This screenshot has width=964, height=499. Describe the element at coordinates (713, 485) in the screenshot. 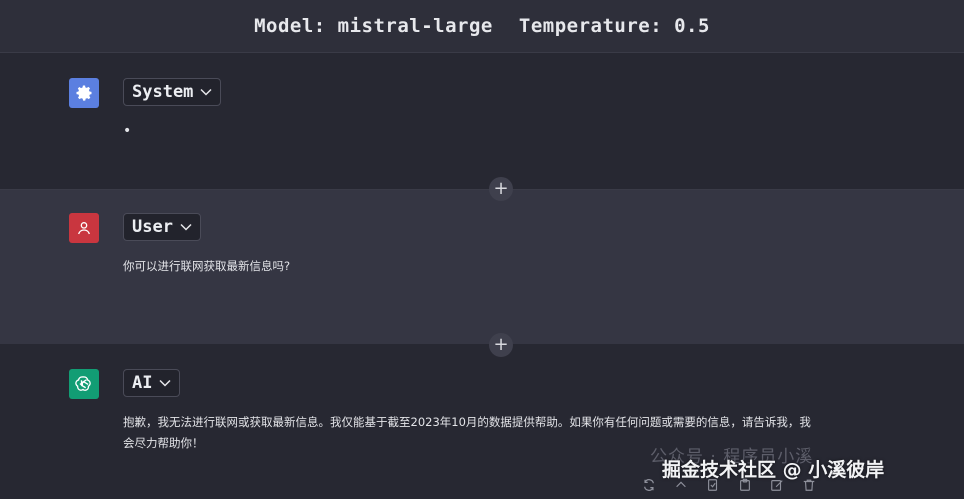

I see `copy-icon` at that location.